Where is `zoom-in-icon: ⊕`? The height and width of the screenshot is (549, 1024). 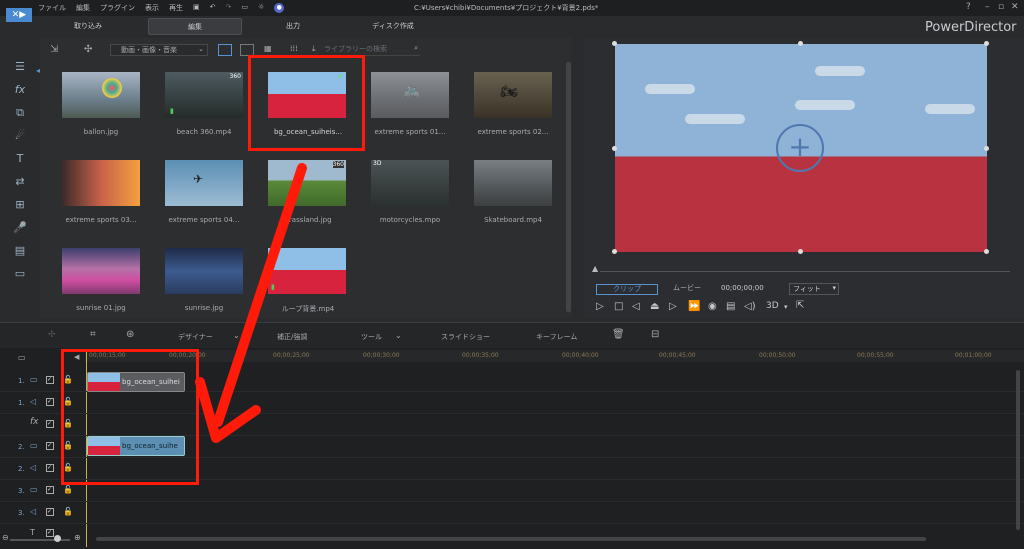 zoom-in-icon: ⊕ is located at coordinates (77, 537).